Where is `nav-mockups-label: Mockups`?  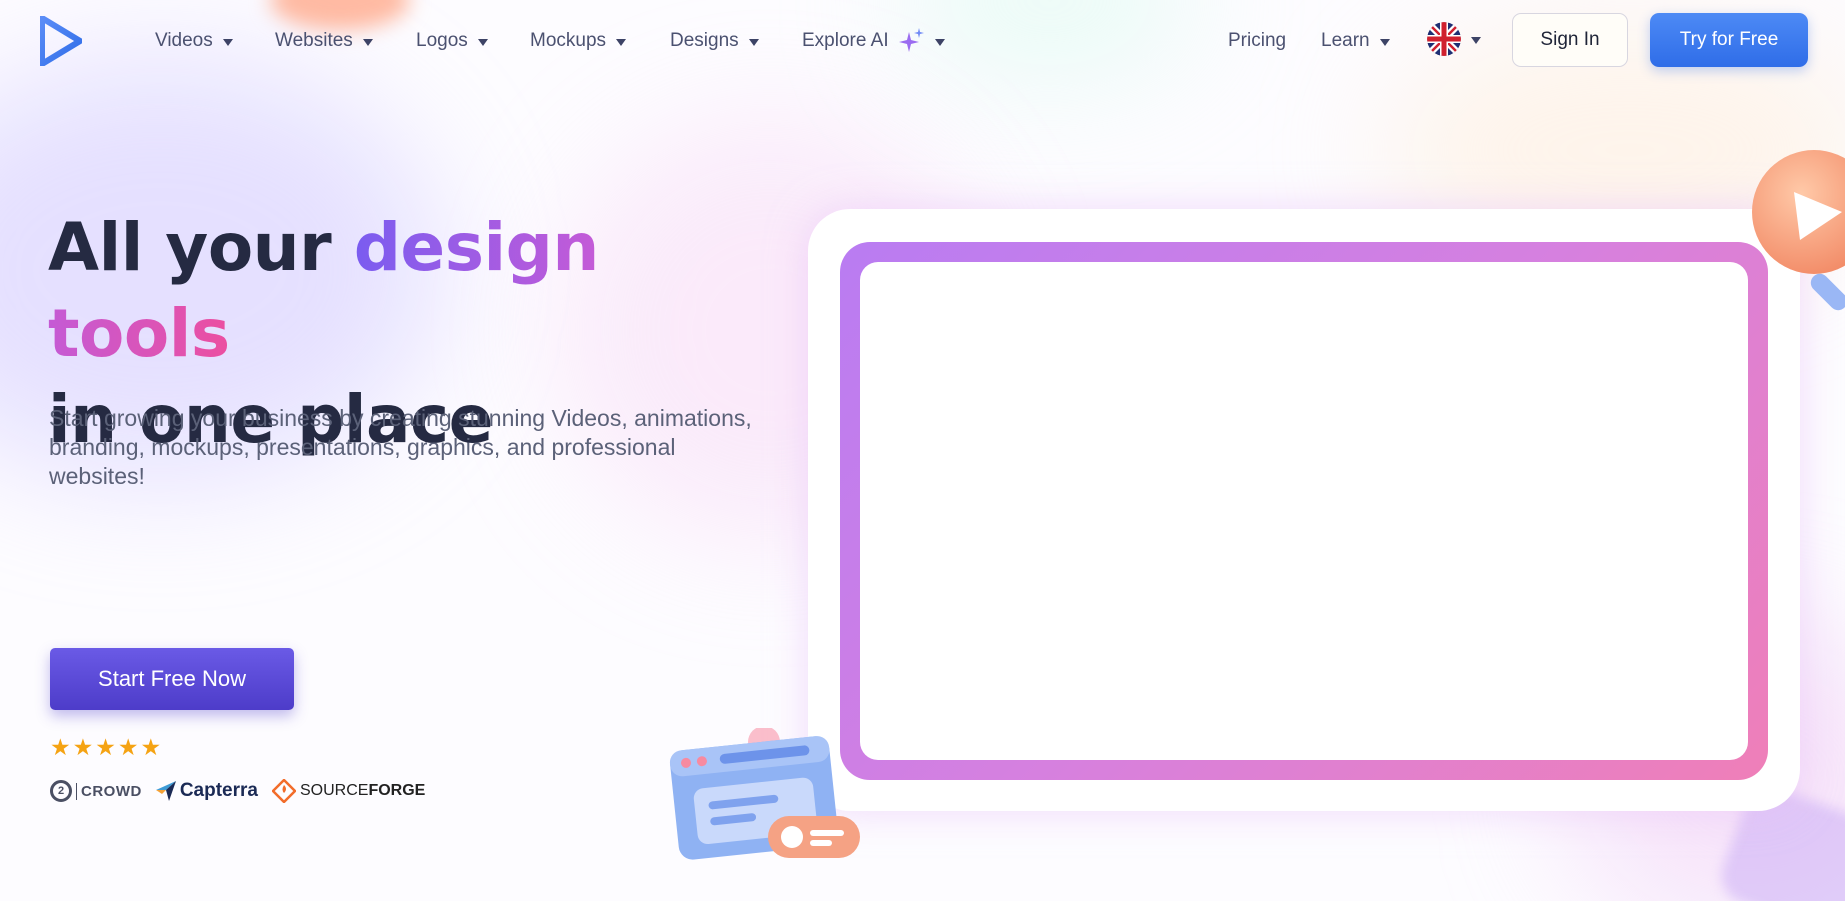
nav-mockups-label: Mockups is located at coordinates (568, 40).